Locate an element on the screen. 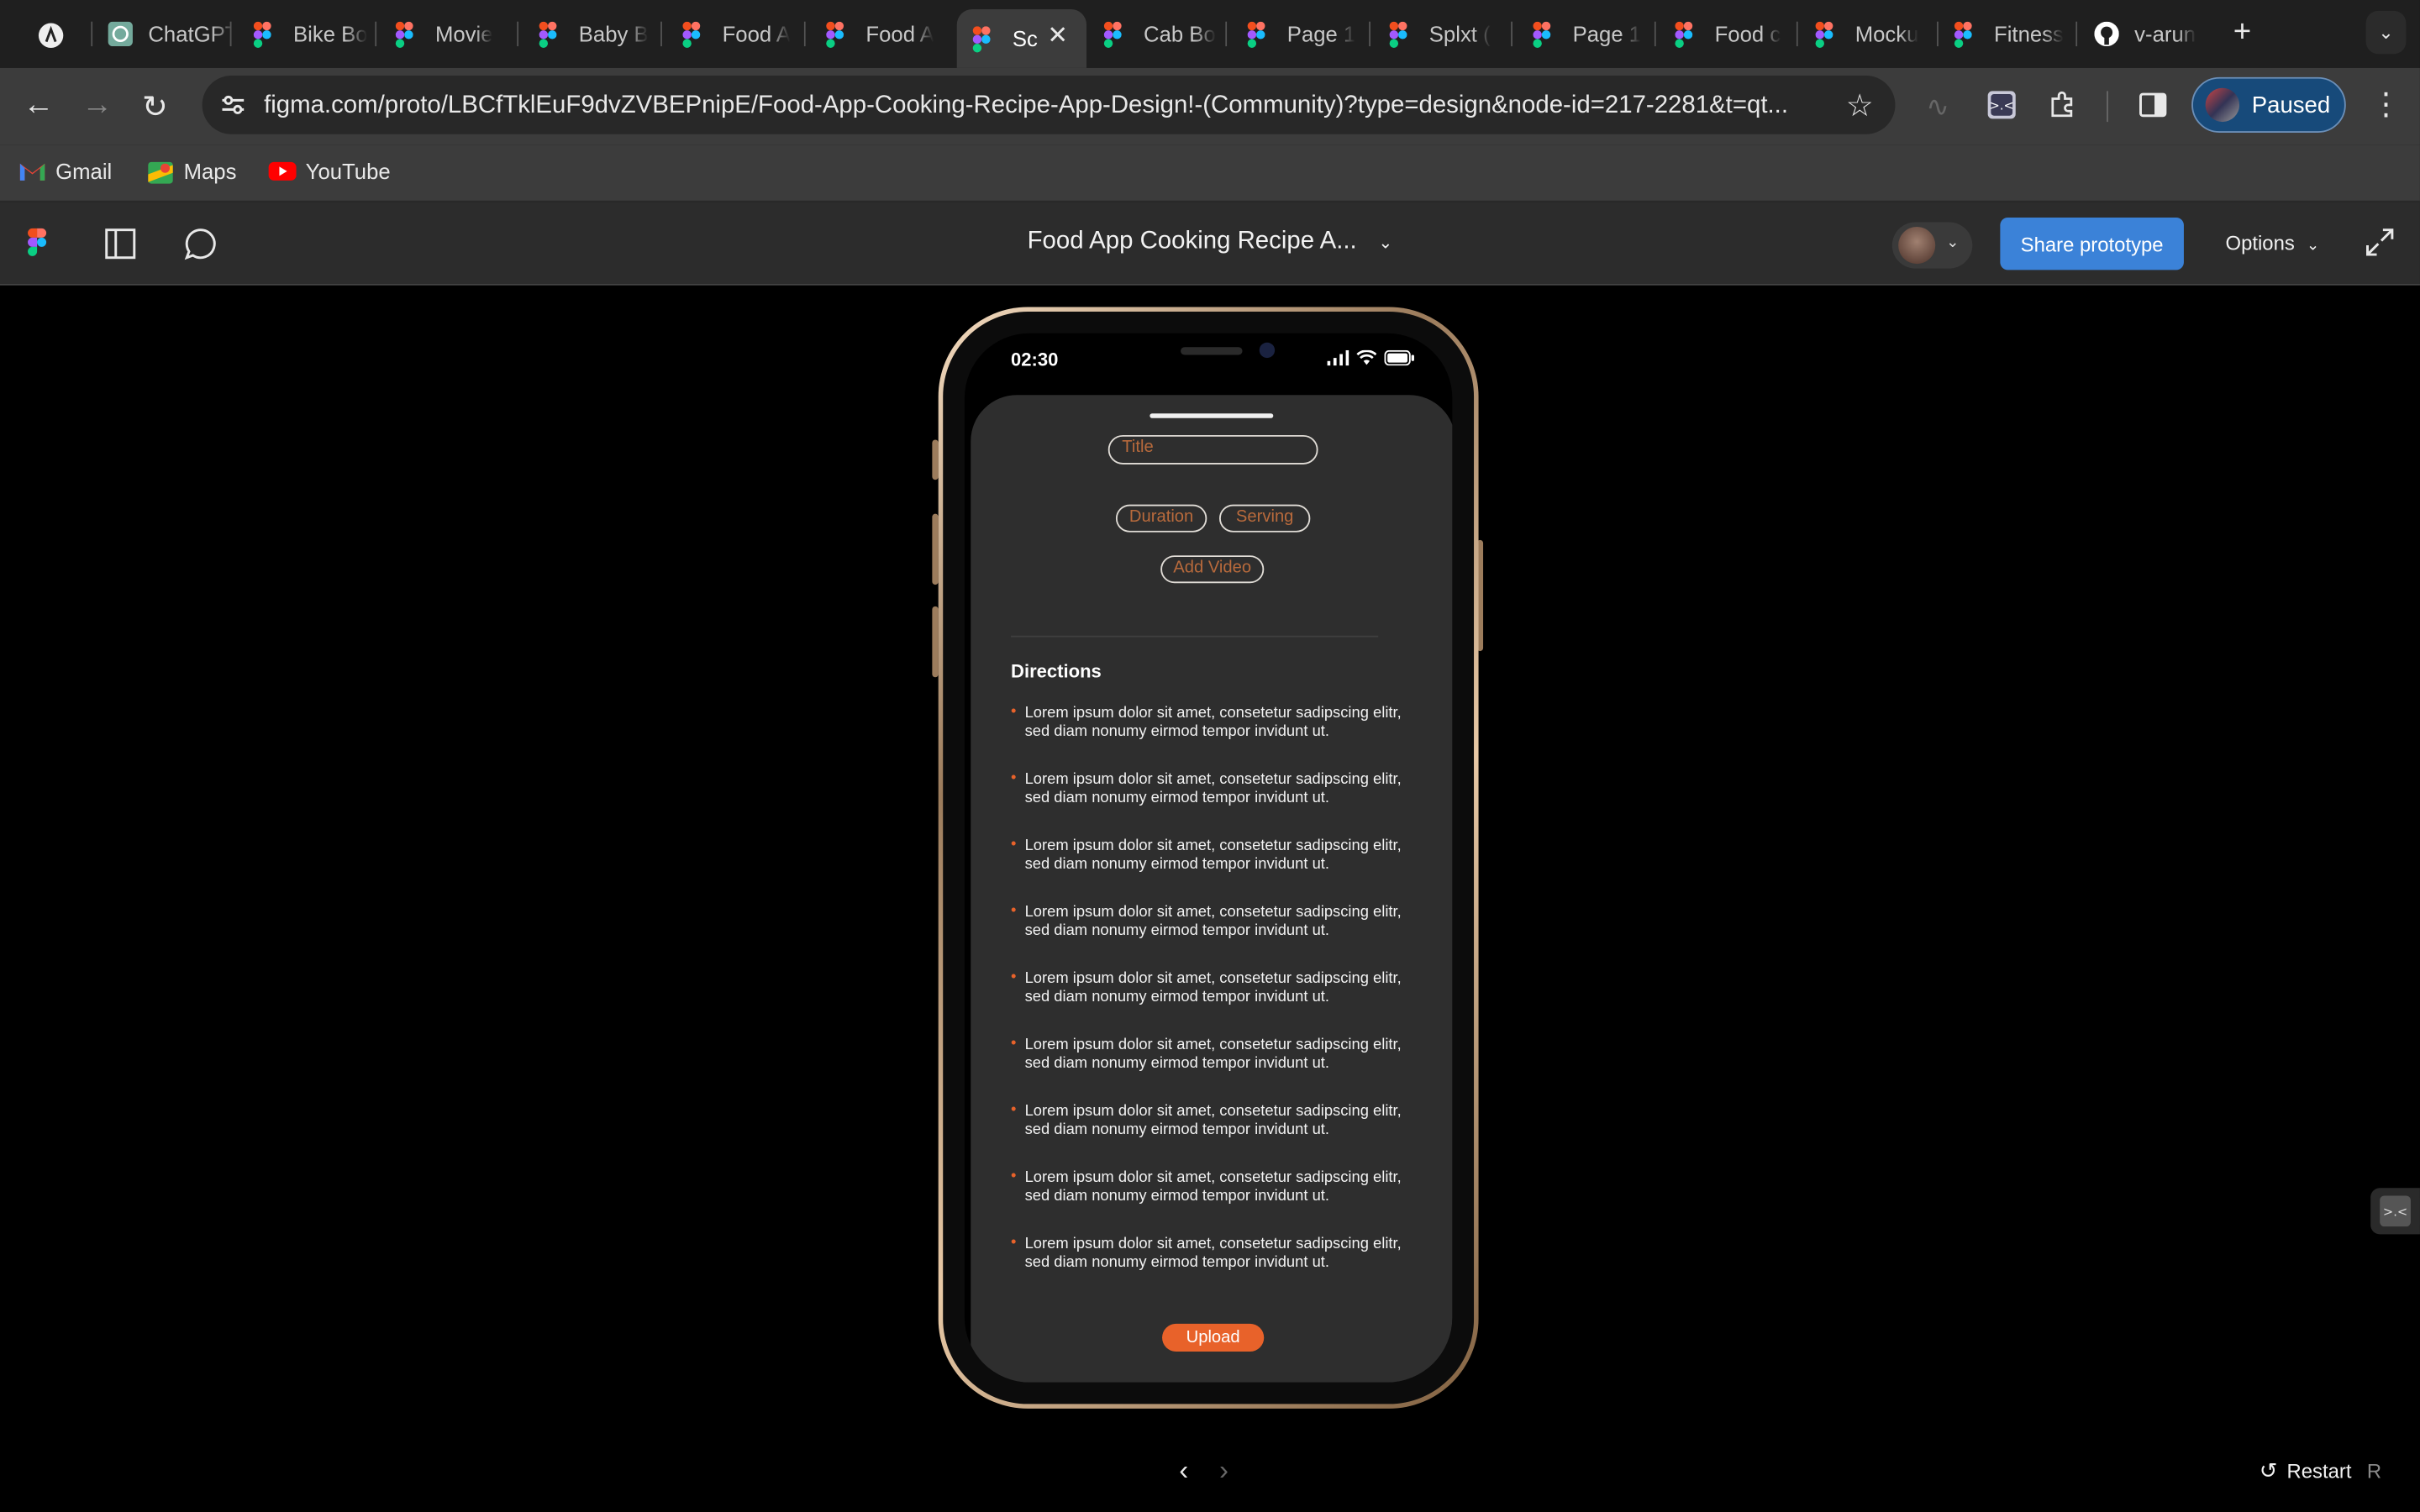  restart-button: ↺ Restart R is located at coordinates (2321, 1471).